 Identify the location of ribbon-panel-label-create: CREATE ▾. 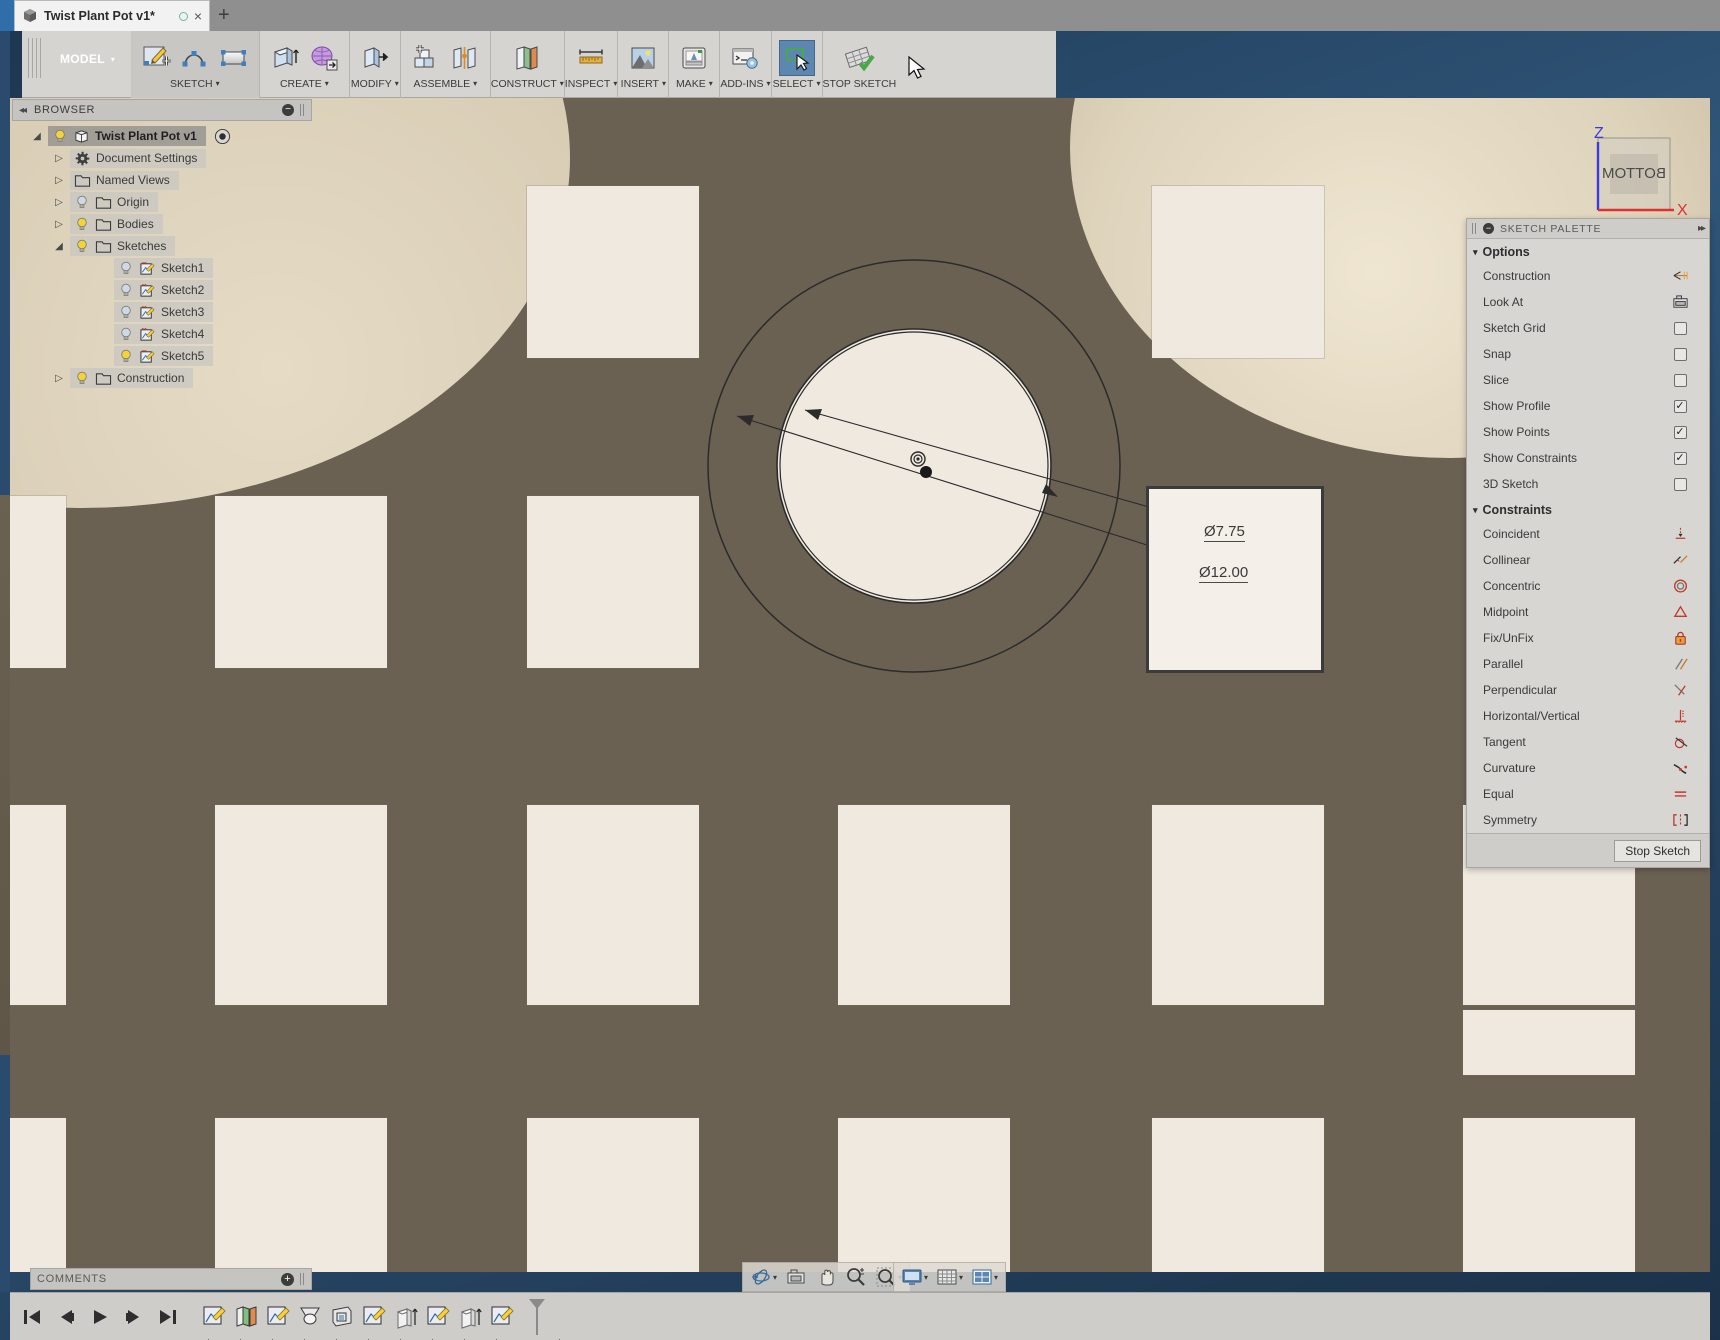
(304, 84).